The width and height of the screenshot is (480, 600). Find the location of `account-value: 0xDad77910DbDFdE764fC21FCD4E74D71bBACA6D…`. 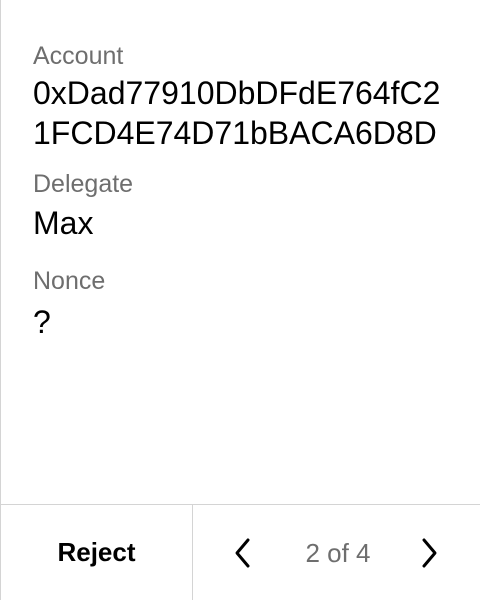

account-value: 0xDad77910DbDFdE764fC21FCD4E74D71bBACA6D… is located at coordinates (237, 113).